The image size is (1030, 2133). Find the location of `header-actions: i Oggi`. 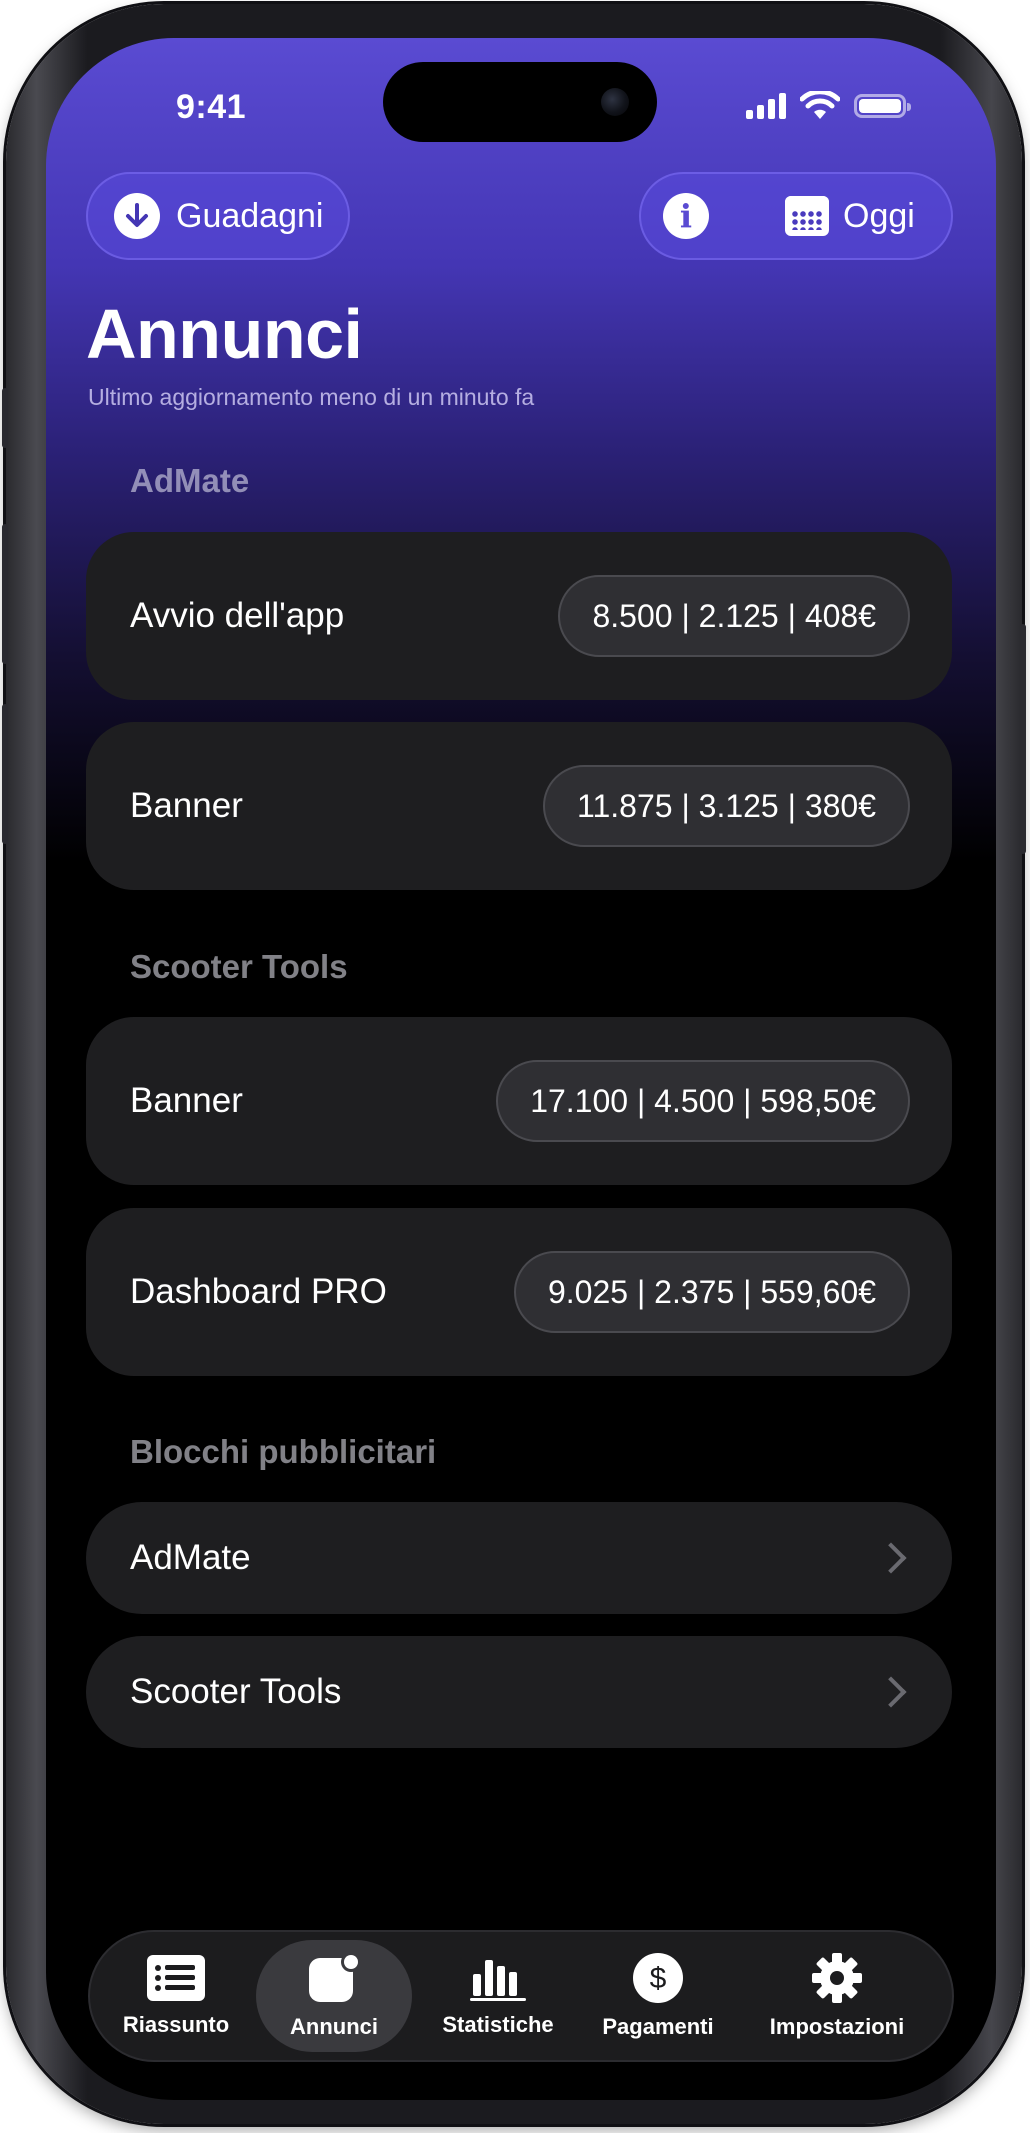

header-actions: i Oggi is located at coordinates (796, 216).